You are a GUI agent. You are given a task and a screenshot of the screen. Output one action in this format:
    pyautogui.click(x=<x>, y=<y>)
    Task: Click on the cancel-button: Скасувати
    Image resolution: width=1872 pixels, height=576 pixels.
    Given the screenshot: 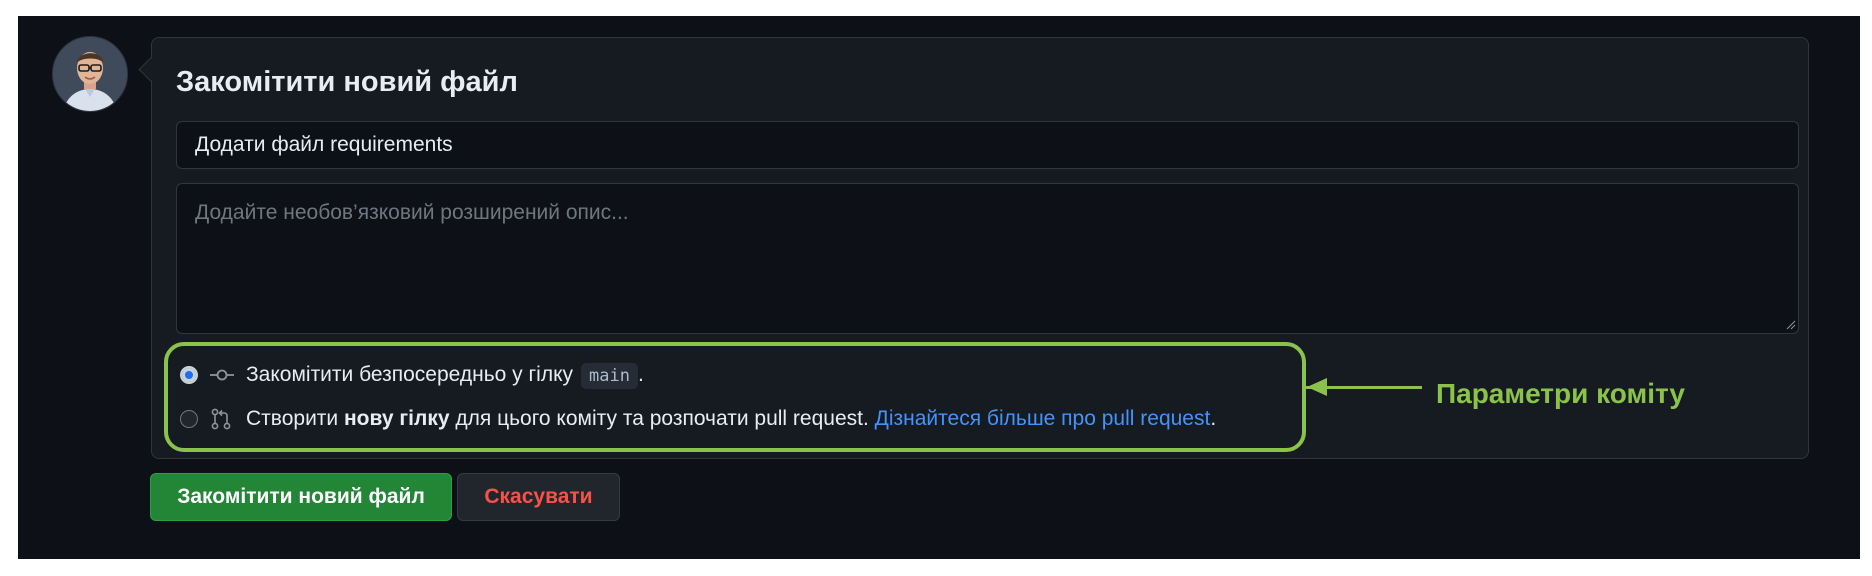 What is the action you would take?
    pyautogui.click(x=538, y=497)
    